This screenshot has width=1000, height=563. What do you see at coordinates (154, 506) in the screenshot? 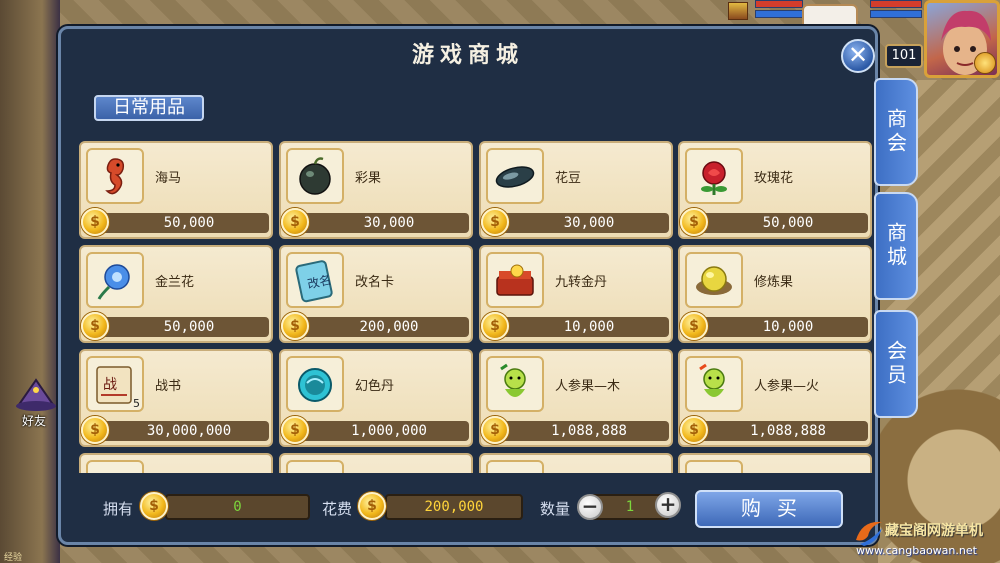
I see `owned-coin-icon` at bounding box center [154, 506].